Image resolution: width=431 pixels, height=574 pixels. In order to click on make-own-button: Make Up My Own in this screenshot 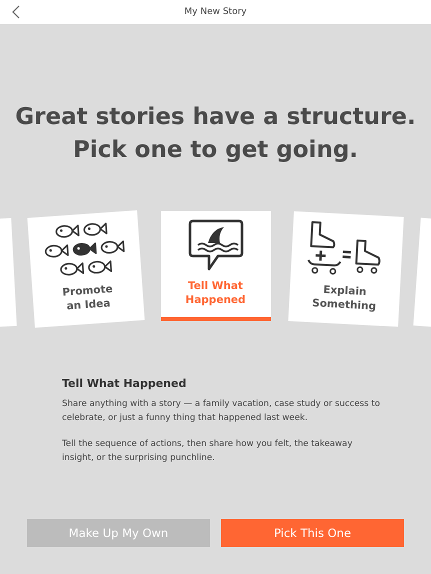, I will do `click(118, 533)`.